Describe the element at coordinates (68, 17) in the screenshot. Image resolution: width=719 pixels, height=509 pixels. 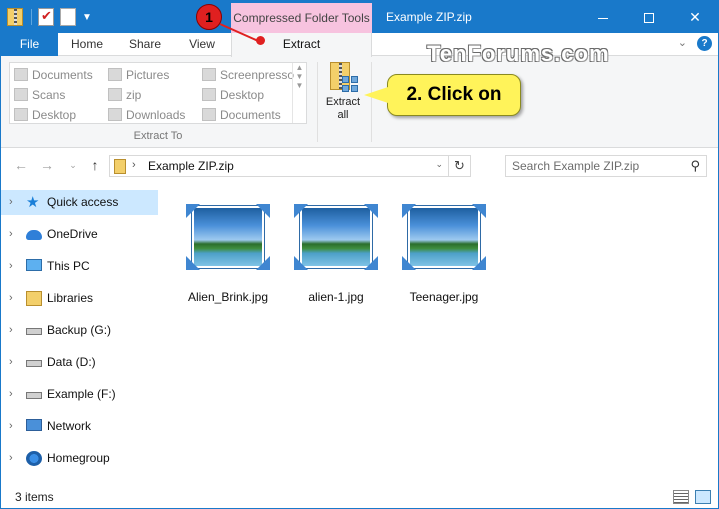
I see `new-folder-icon` at that location.